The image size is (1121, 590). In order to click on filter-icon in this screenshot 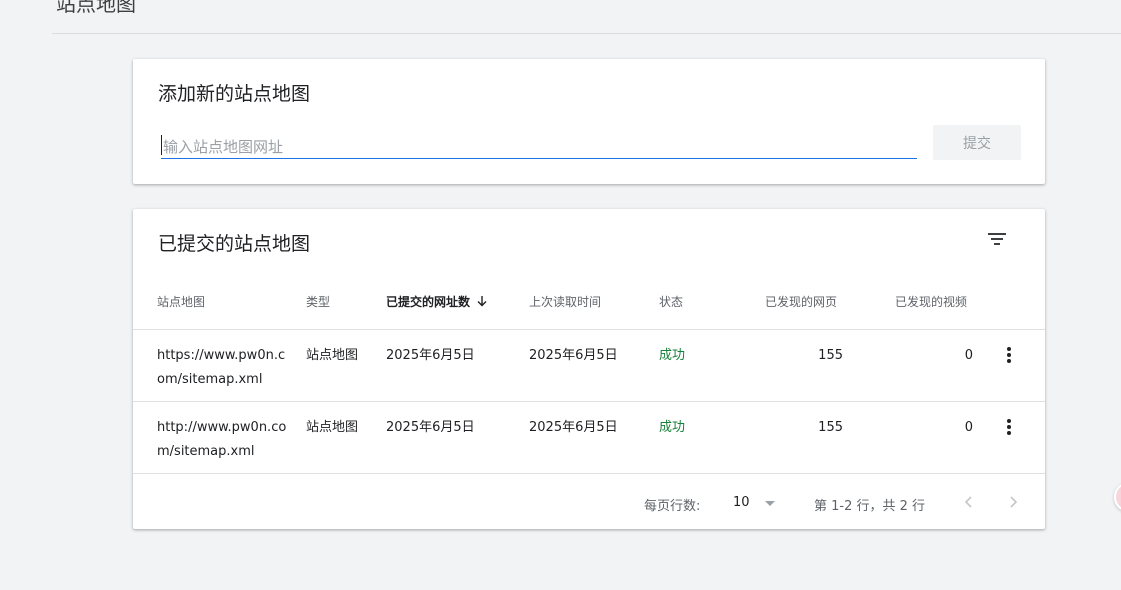, I will do `click(997, 239)`.